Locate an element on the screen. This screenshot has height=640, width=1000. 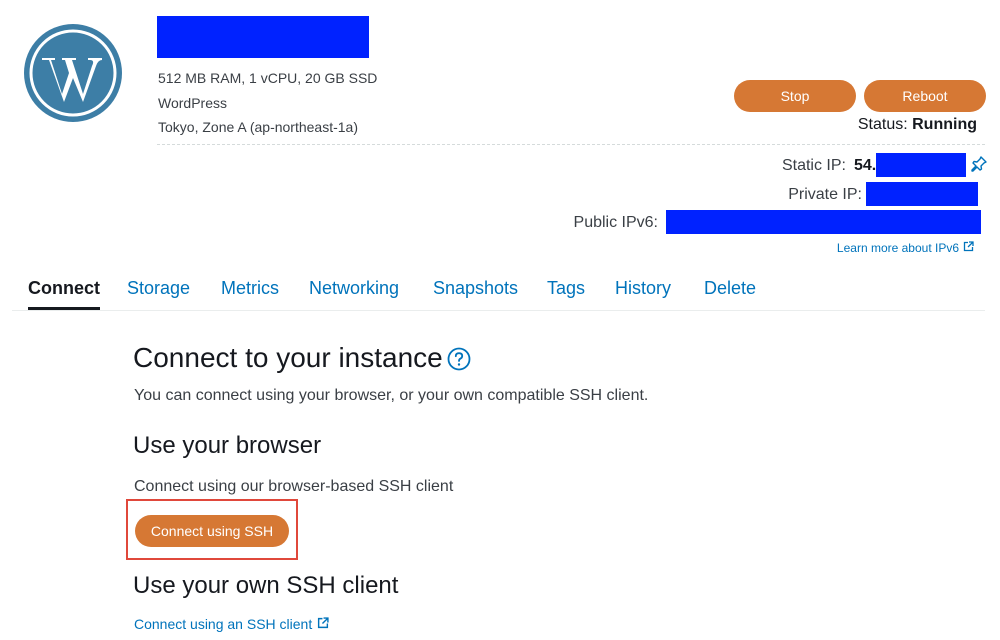
own-client-heading: Use your own SSH client is located at coordinates (266, 585).